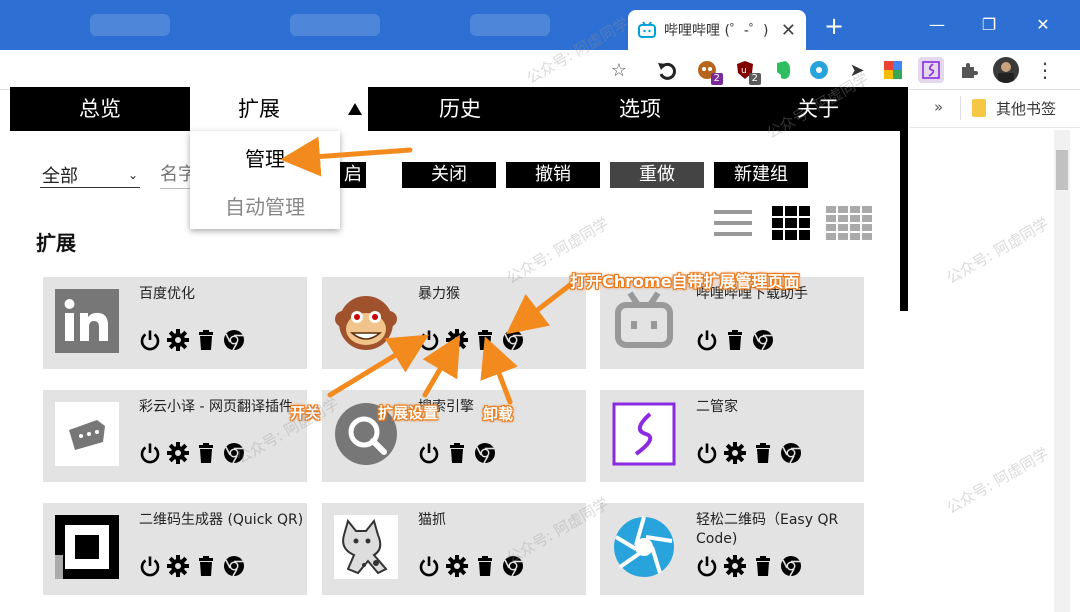  What do you see at coordinates (640, 109) in the screenshot?
I see `tab-options: 选项` at bounding box center [640, 109].